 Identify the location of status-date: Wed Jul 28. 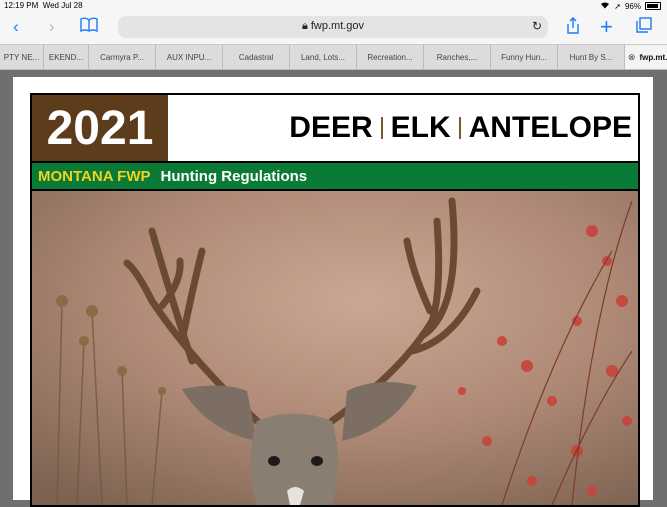
(62, 5).